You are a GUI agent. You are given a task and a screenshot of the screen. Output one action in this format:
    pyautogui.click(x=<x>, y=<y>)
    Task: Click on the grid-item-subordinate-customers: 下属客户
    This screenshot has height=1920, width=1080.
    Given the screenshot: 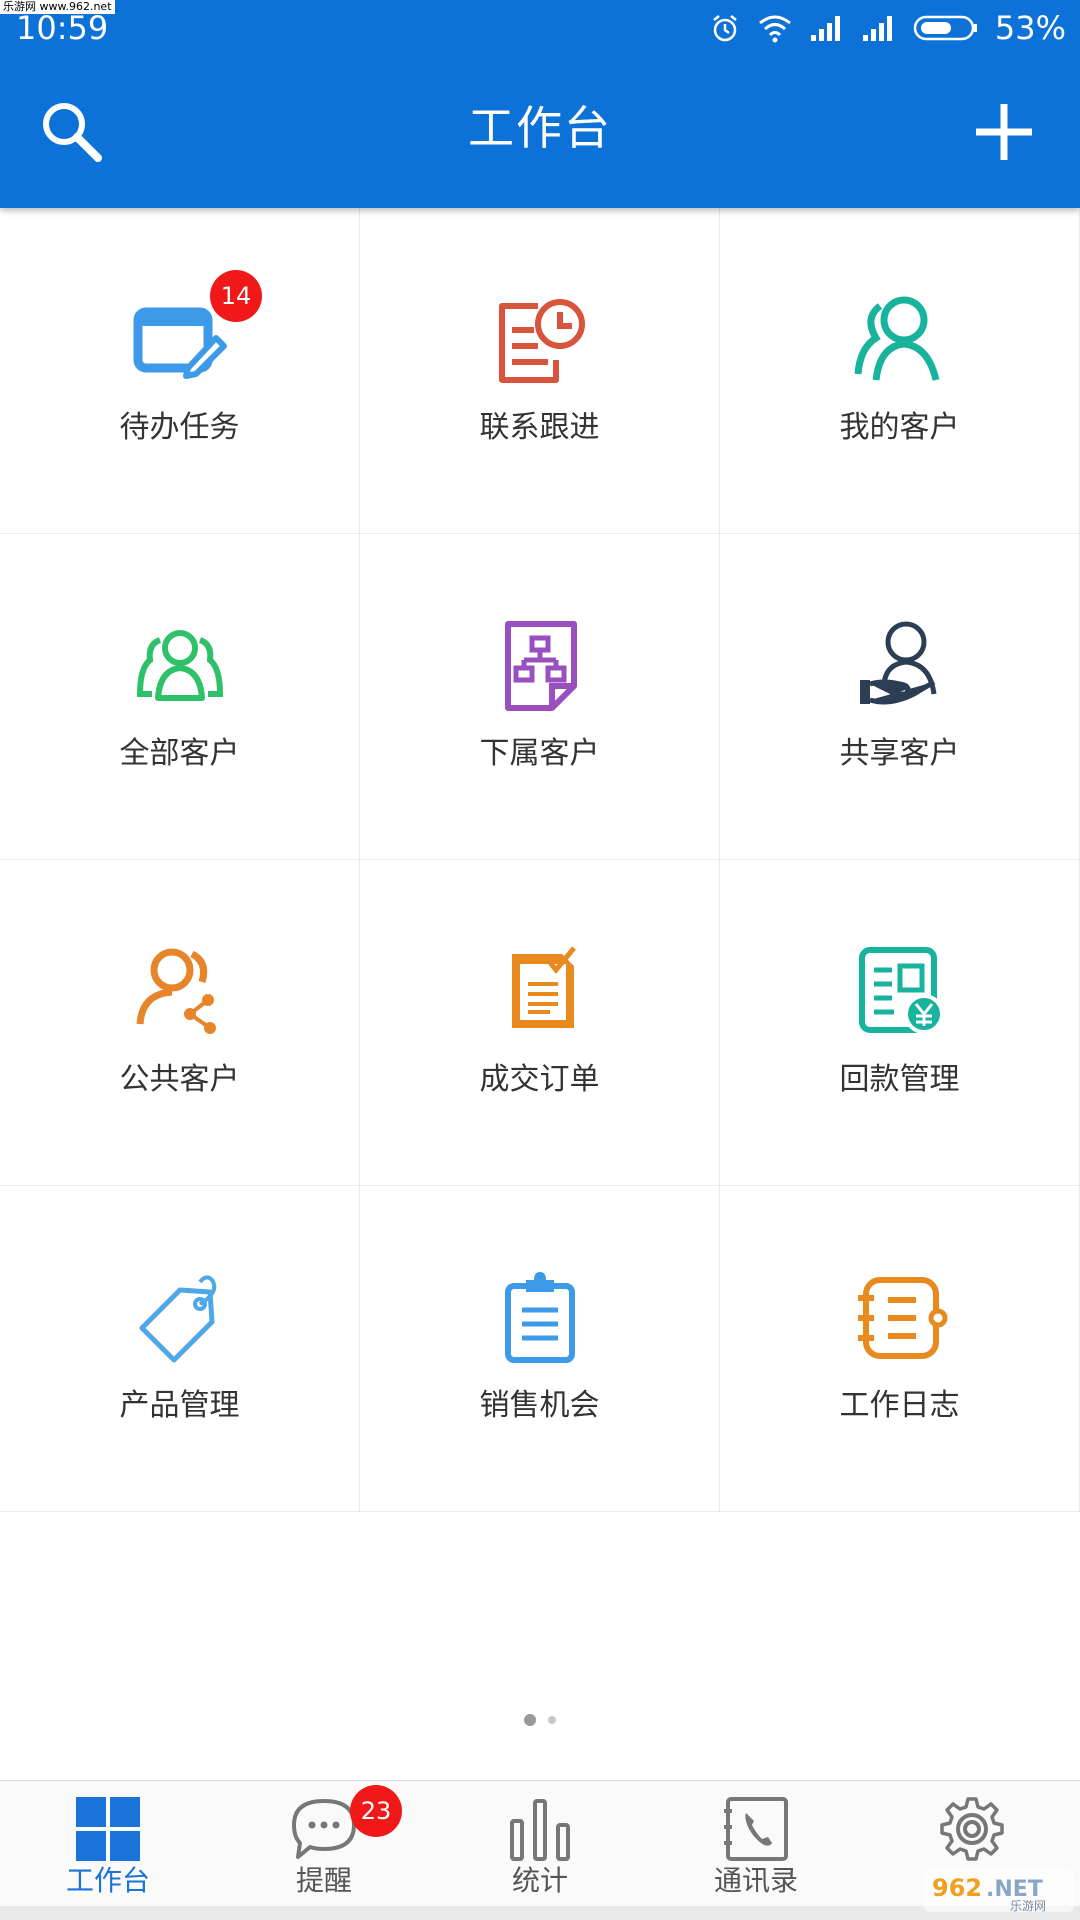 What is the action you would take?
    pyautogui.click(x=540, y=697)
    